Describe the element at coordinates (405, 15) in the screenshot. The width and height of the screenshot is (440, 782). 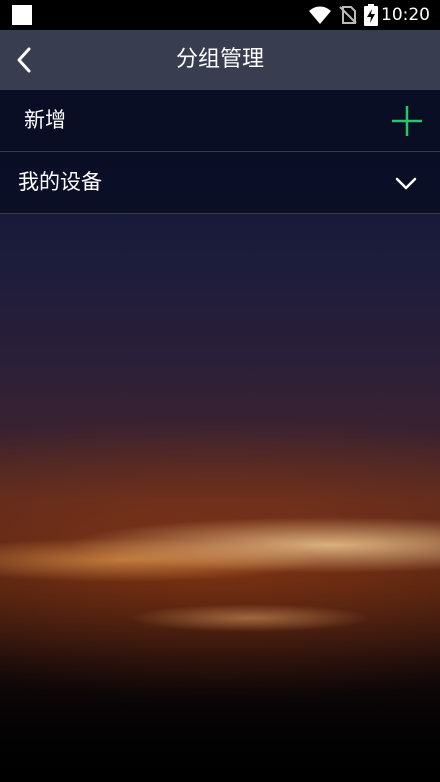
I see `status-time: 10:20` at that location.